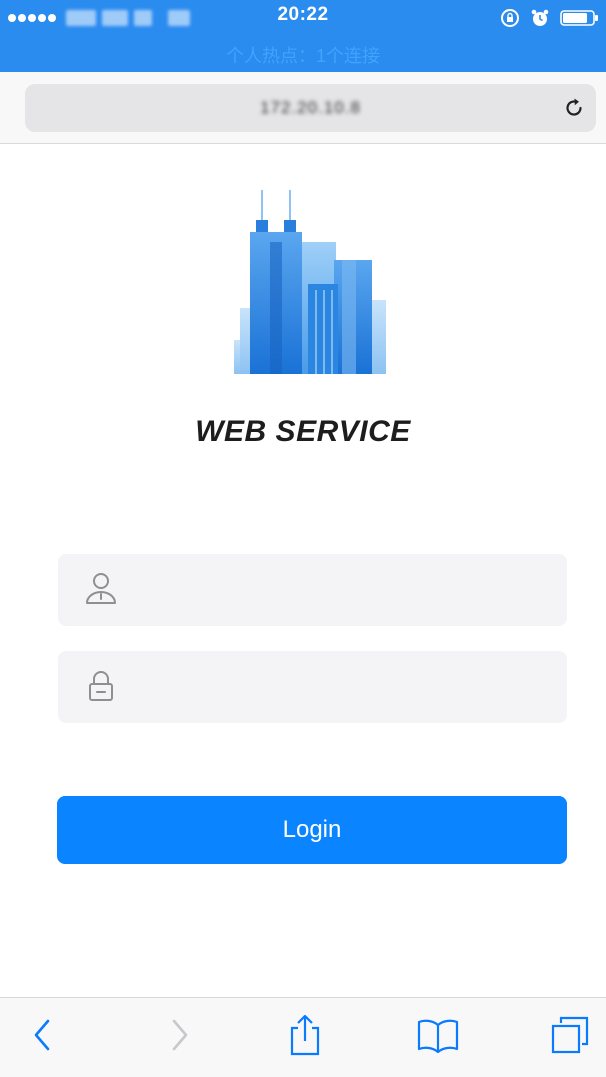 The image size is (606, 1077). I want to click on bookmarks-button, so click(438, 1035).